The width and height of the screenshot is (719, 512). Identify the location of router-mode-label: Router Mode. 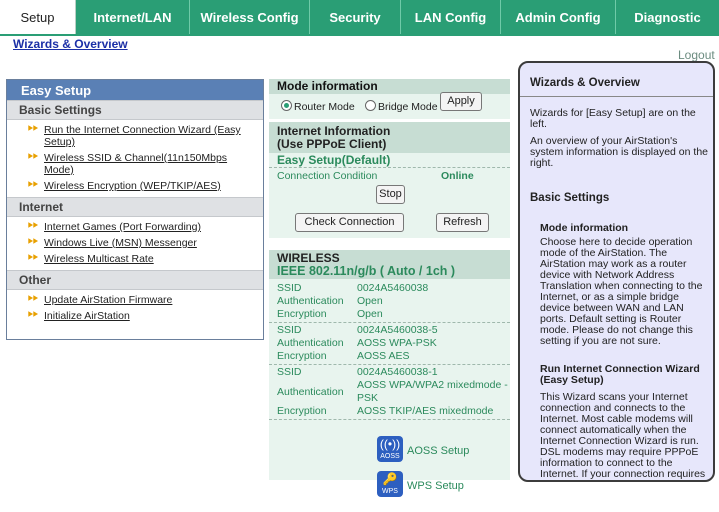
(324, 107).